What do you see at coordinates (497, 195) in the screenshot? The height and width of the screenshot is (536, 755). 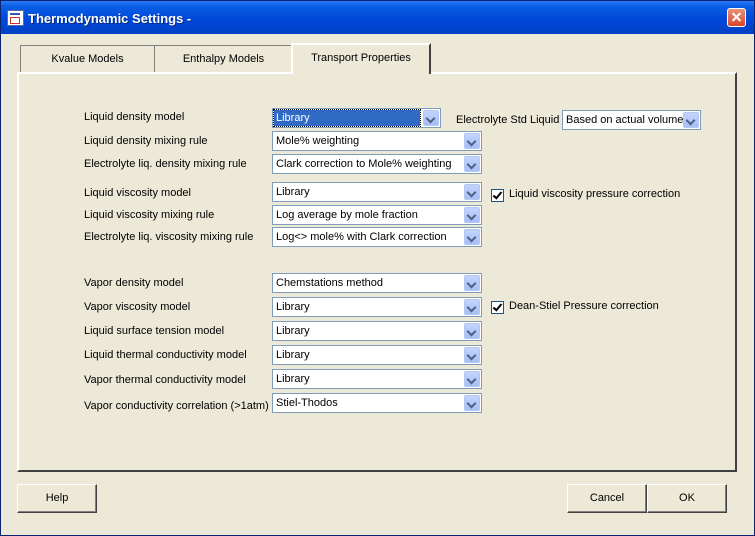 I see `liquid-viscosity-pressure-checkbox` at bounding box center [497, 195].